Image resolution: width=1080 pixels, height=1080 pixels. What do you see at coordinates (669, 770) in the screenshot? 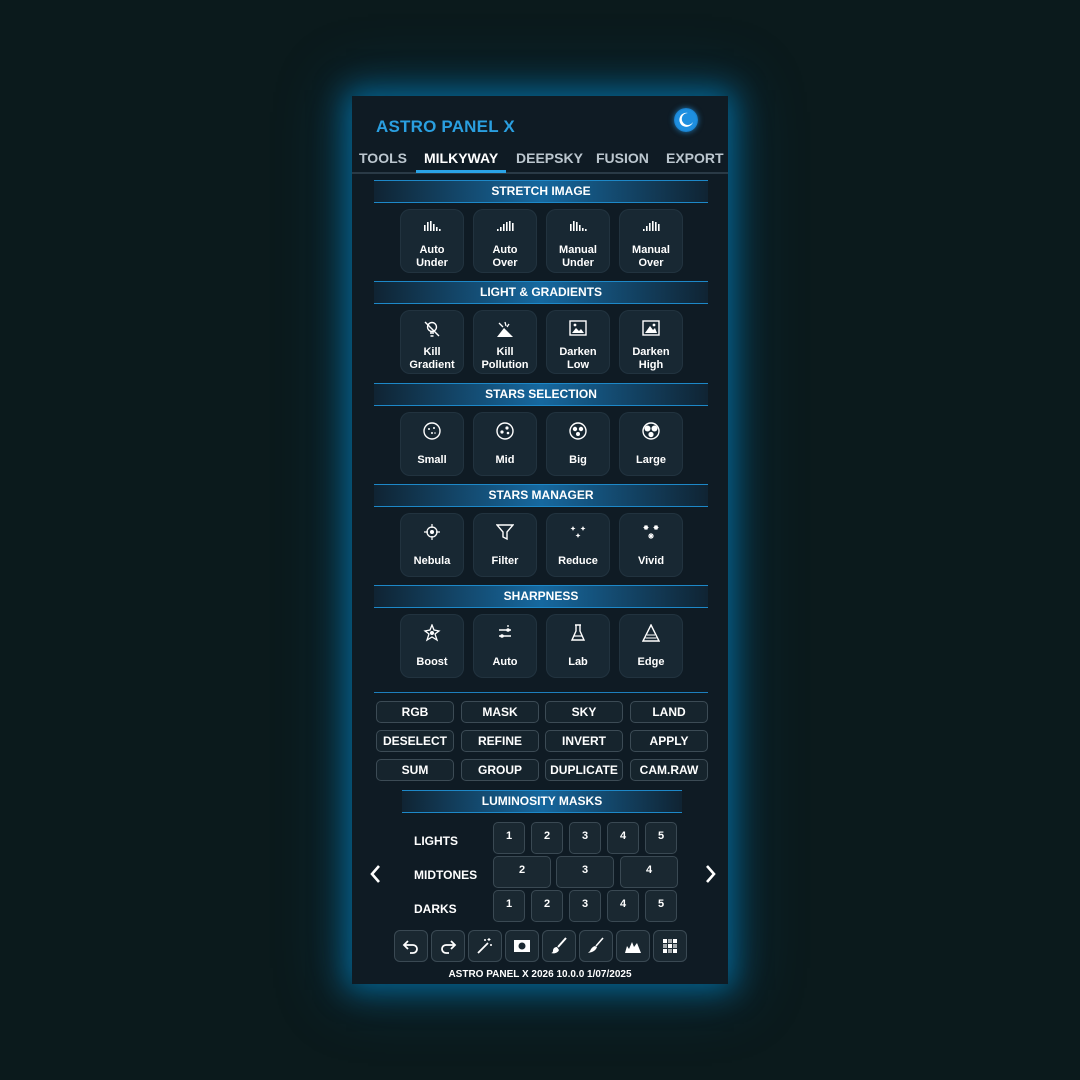
I see `cam-raw-button: CAM.RAW` at bounding box center [669, 770].